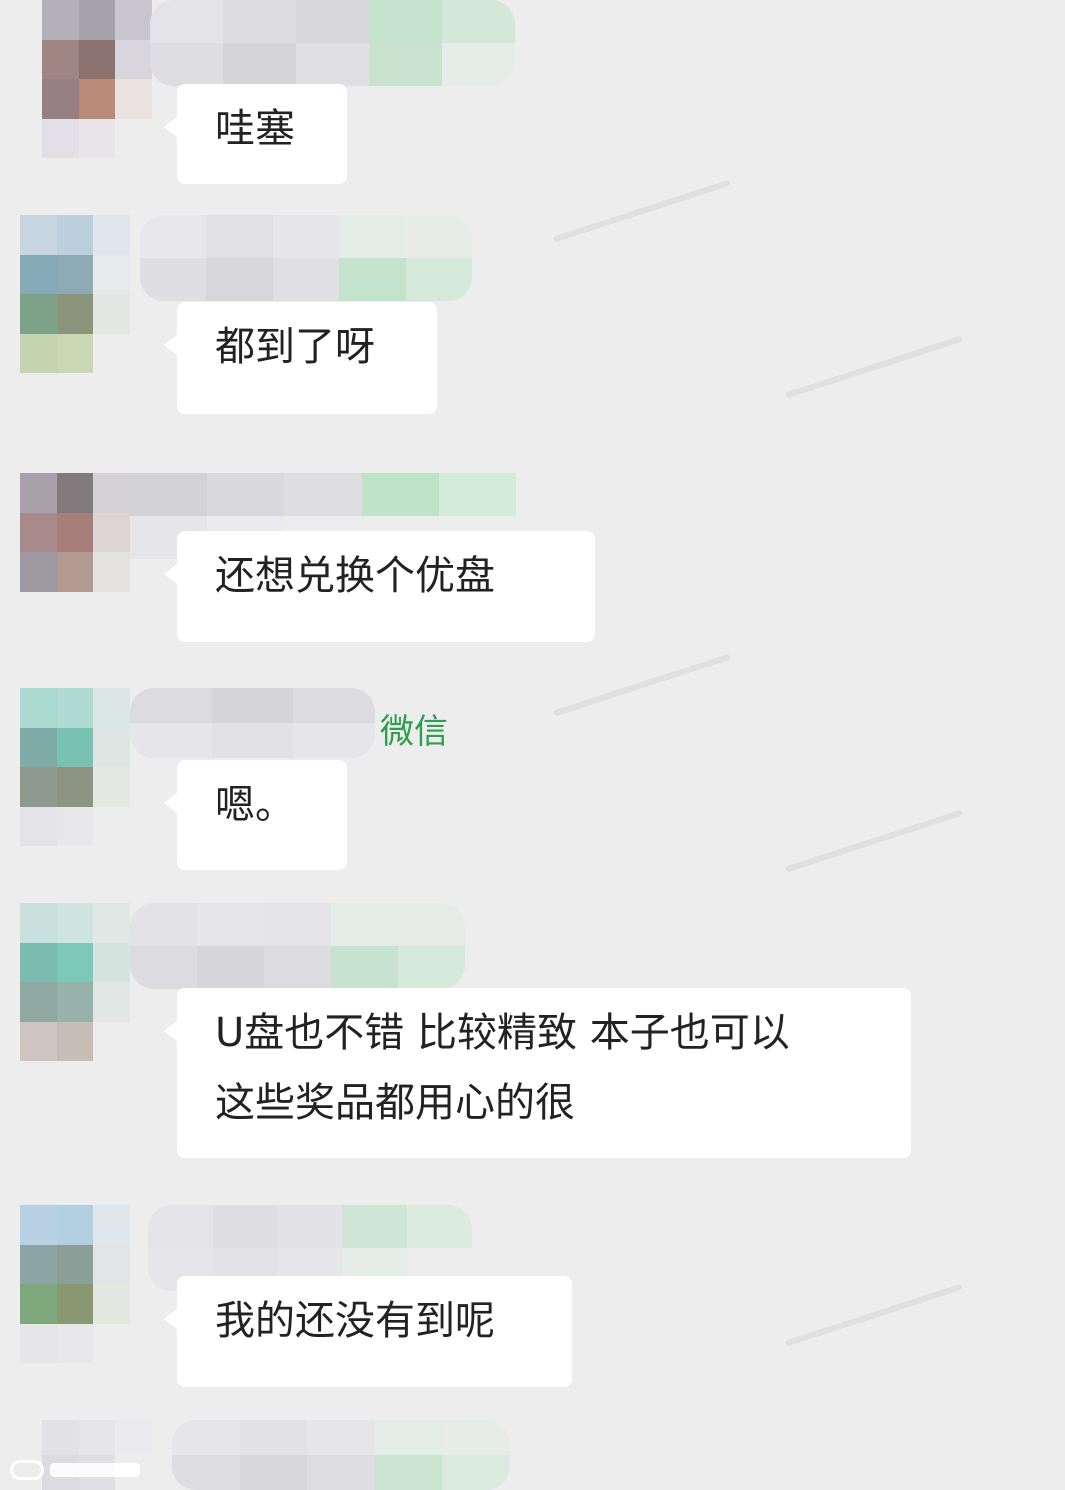 The height and width of the screenshot is (1490, 1065). I want to click on message-bubble: 嗯。, so click(255, 815).